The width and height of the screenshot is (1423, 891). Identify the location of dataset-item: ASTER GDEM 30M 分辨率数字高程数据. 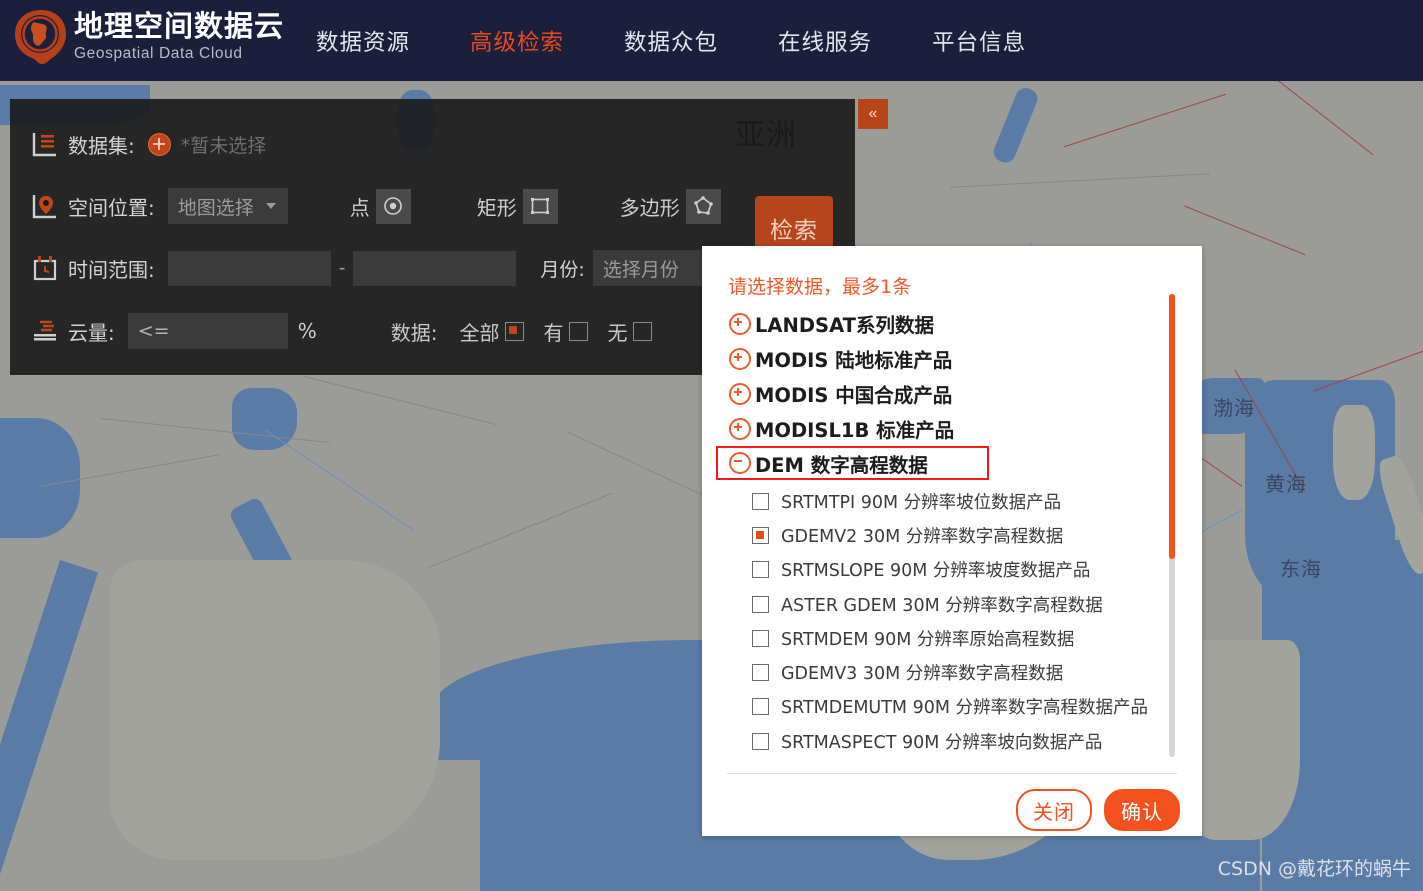
(937, 604).